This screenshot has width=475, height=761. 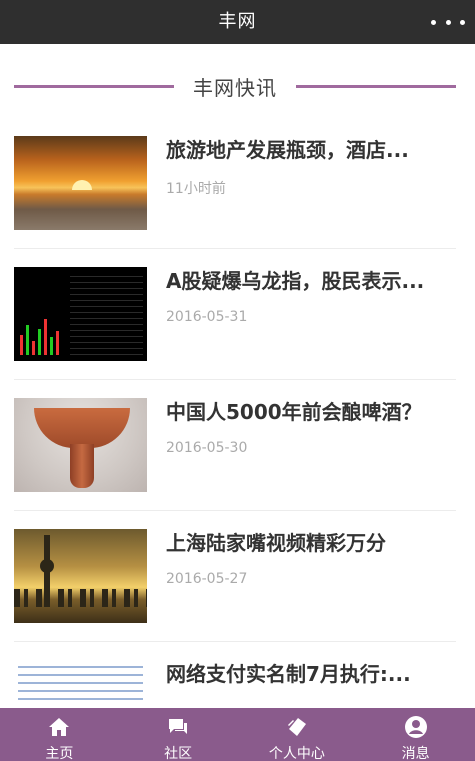 I want to click on tag-icon, so click(x=296, y=727).